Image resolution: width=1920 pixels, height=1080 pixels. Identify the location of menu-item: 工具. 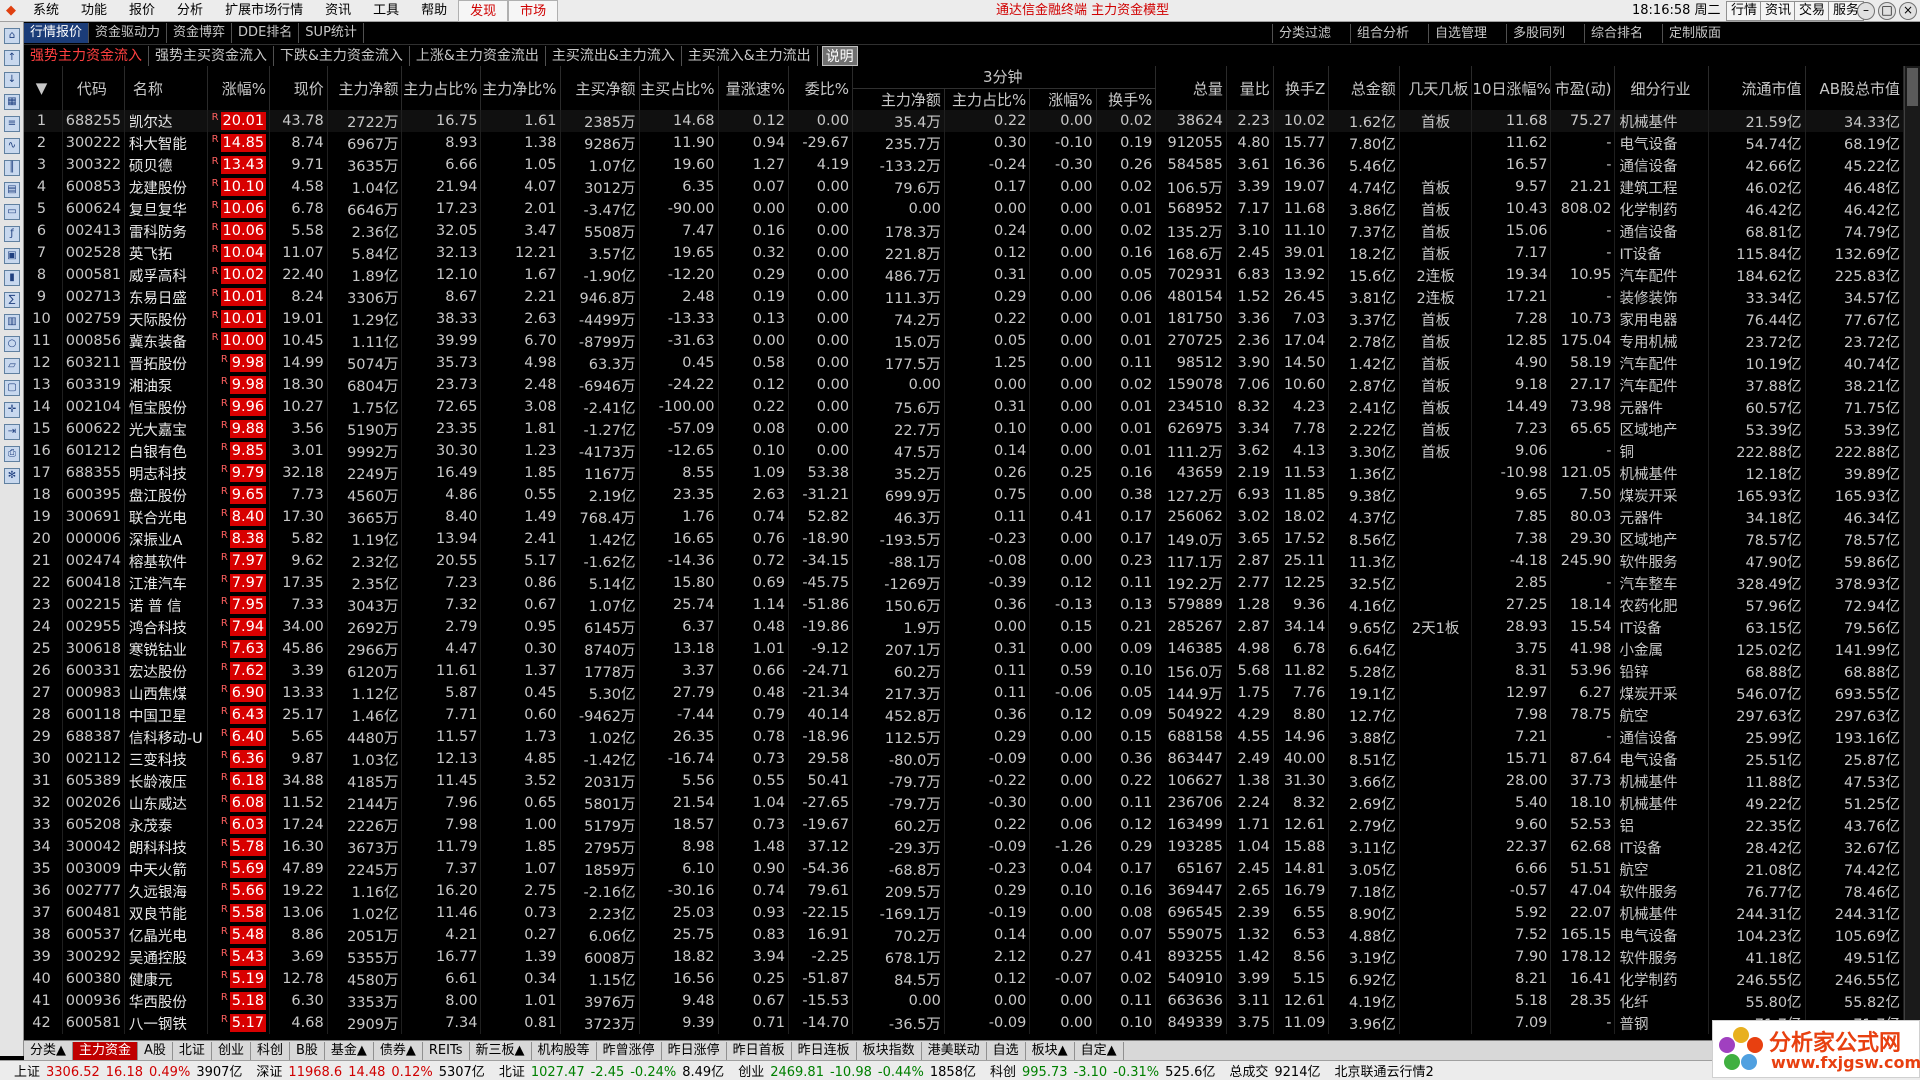
(386, 11).